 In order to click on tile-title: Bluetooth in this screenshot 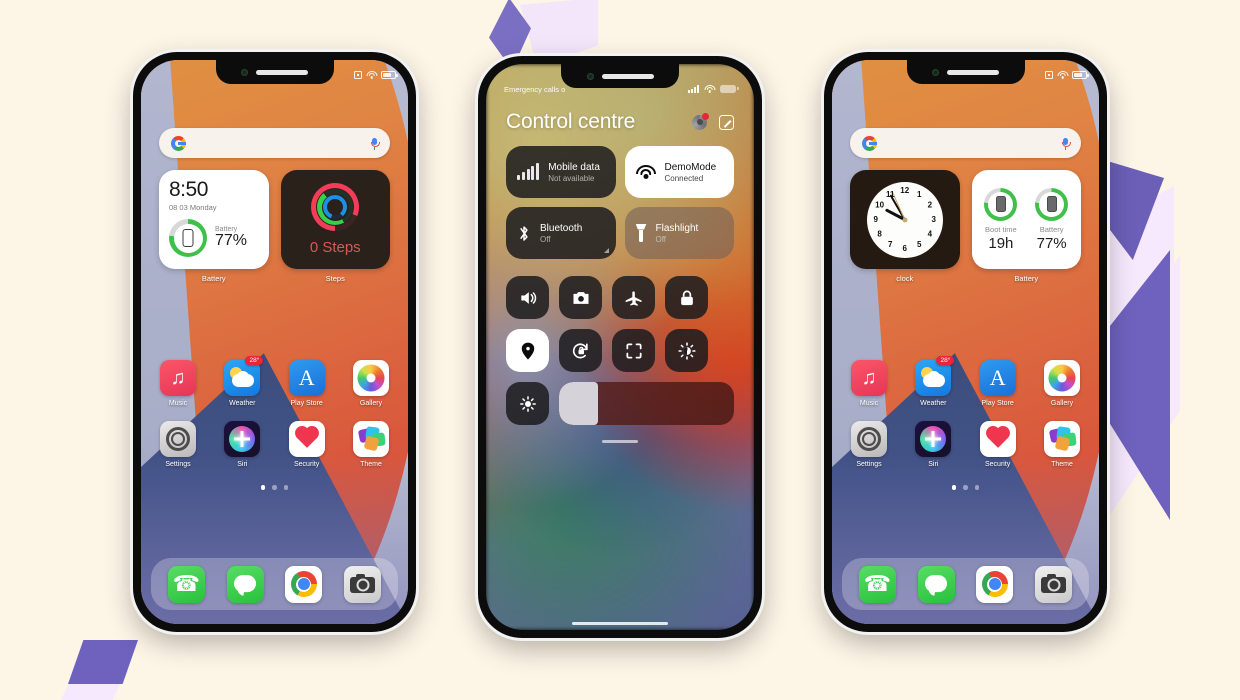, I will do `click(561, 228)`.